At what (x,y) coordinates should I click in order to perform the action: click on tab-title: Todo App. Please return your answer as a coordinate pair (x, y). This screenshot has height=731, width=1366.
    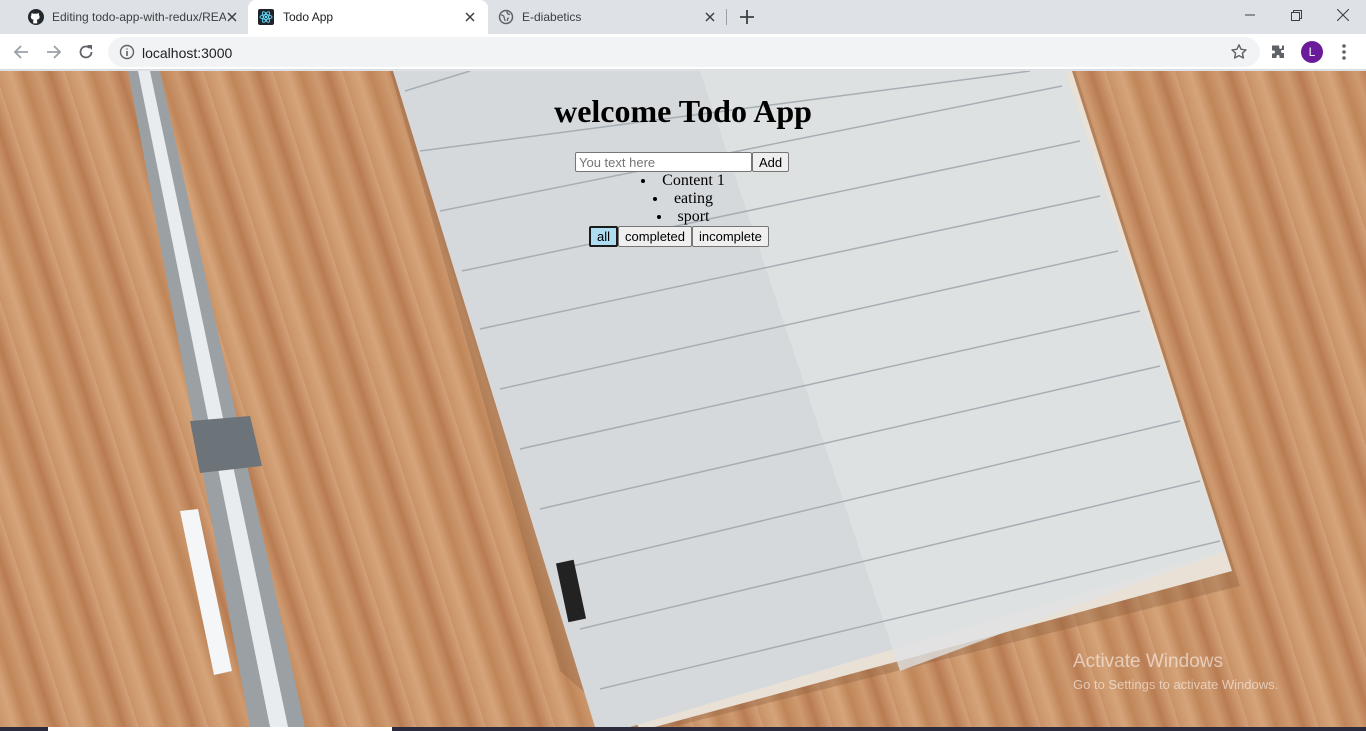
    Looking at the image, I should click on (308, 17).